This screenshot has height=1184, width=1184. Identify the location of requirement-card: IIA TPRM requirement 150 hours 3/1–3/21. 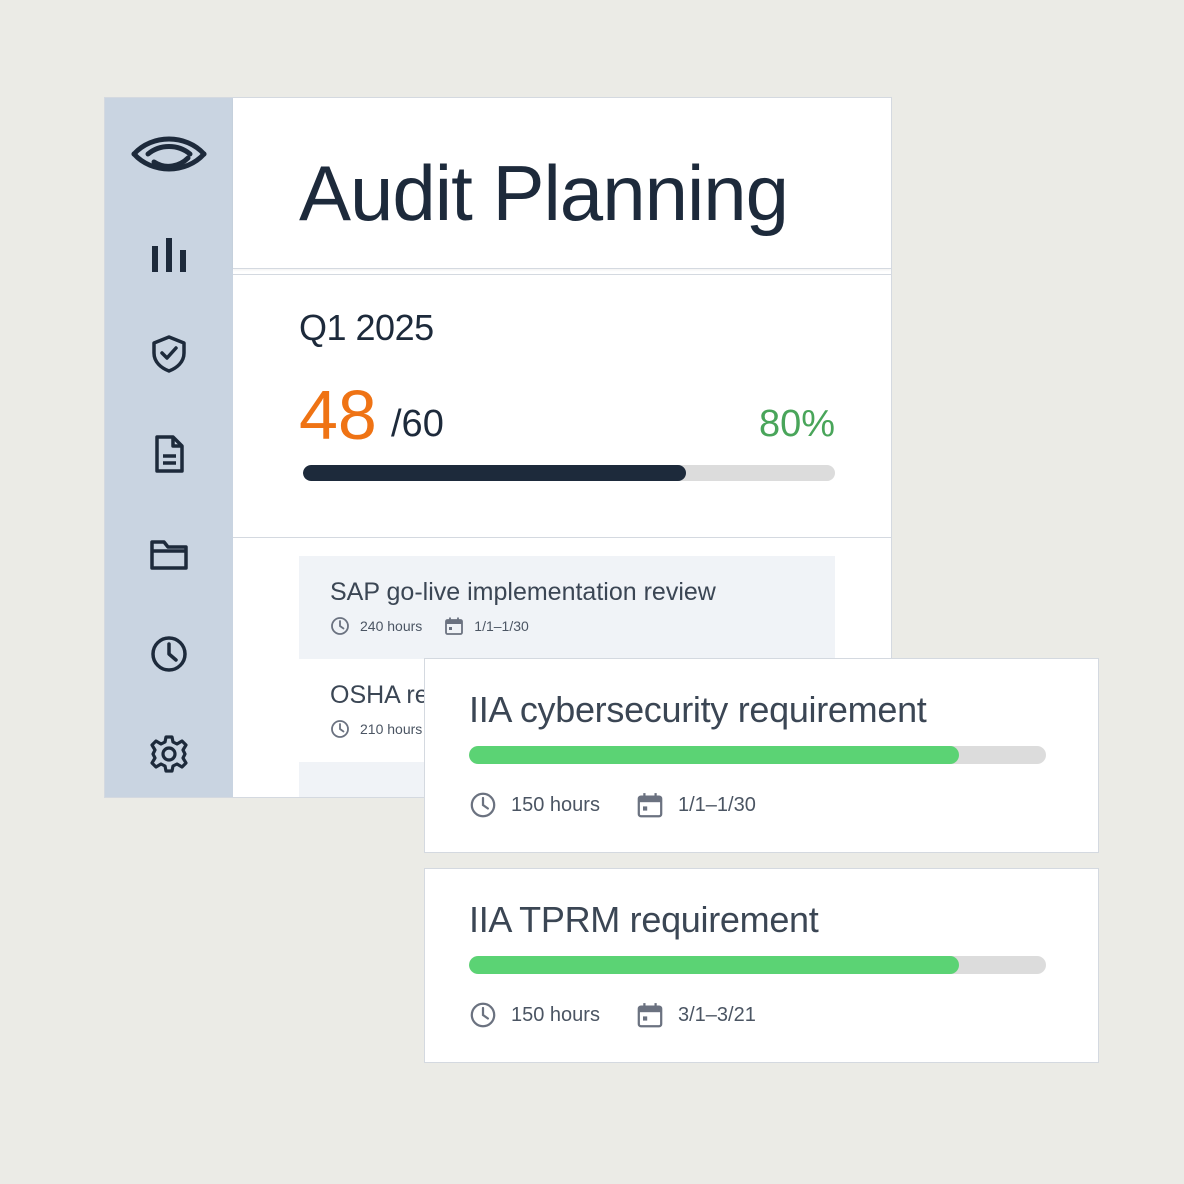
(761, 965).